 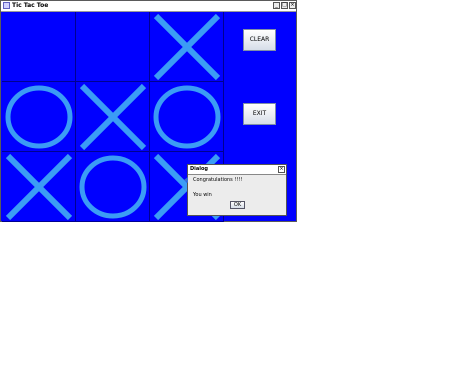 What do you see at coordinates (284, 5) in the screenshot?
I see `maximize-button: □` at bounding box center [284, 5].